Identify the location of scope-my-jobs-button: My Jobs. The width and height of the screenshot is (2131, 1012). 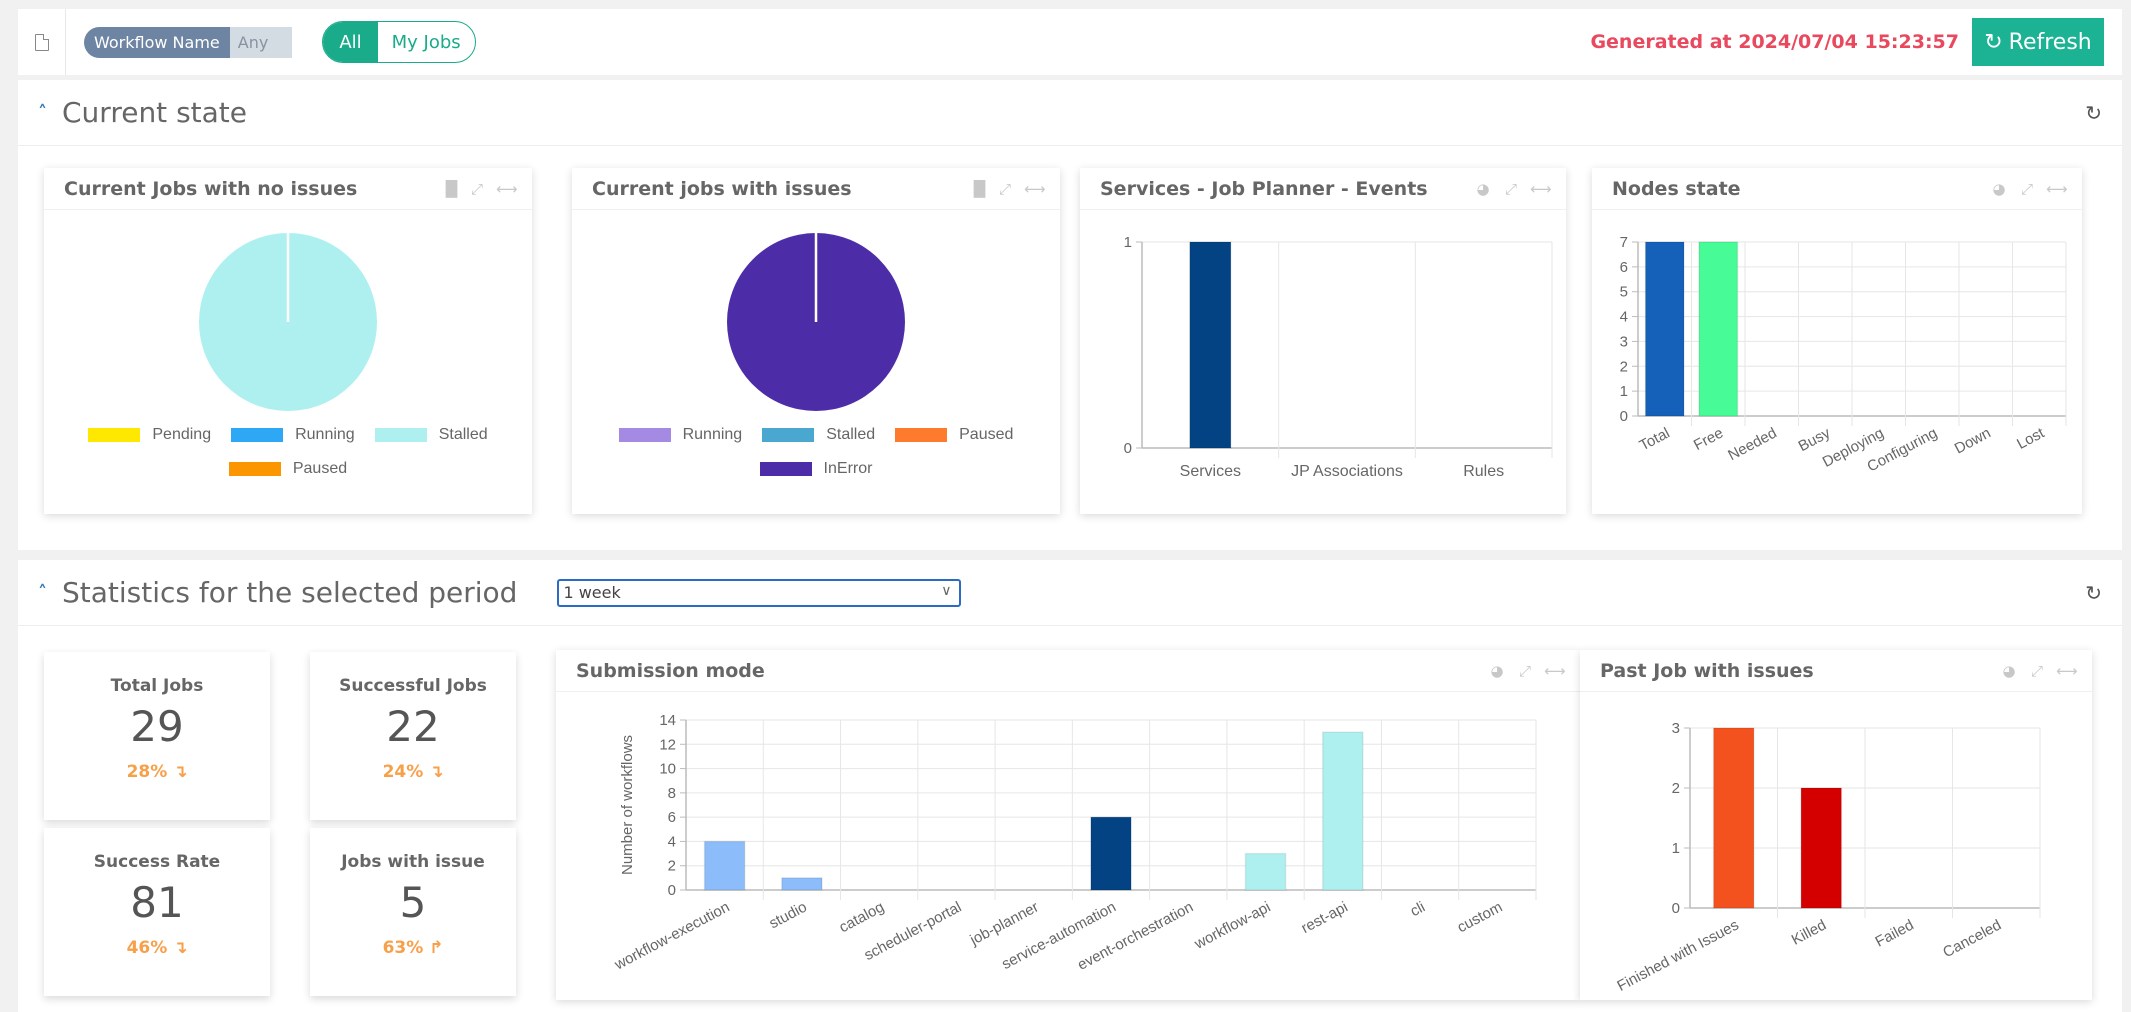
(426, 42).